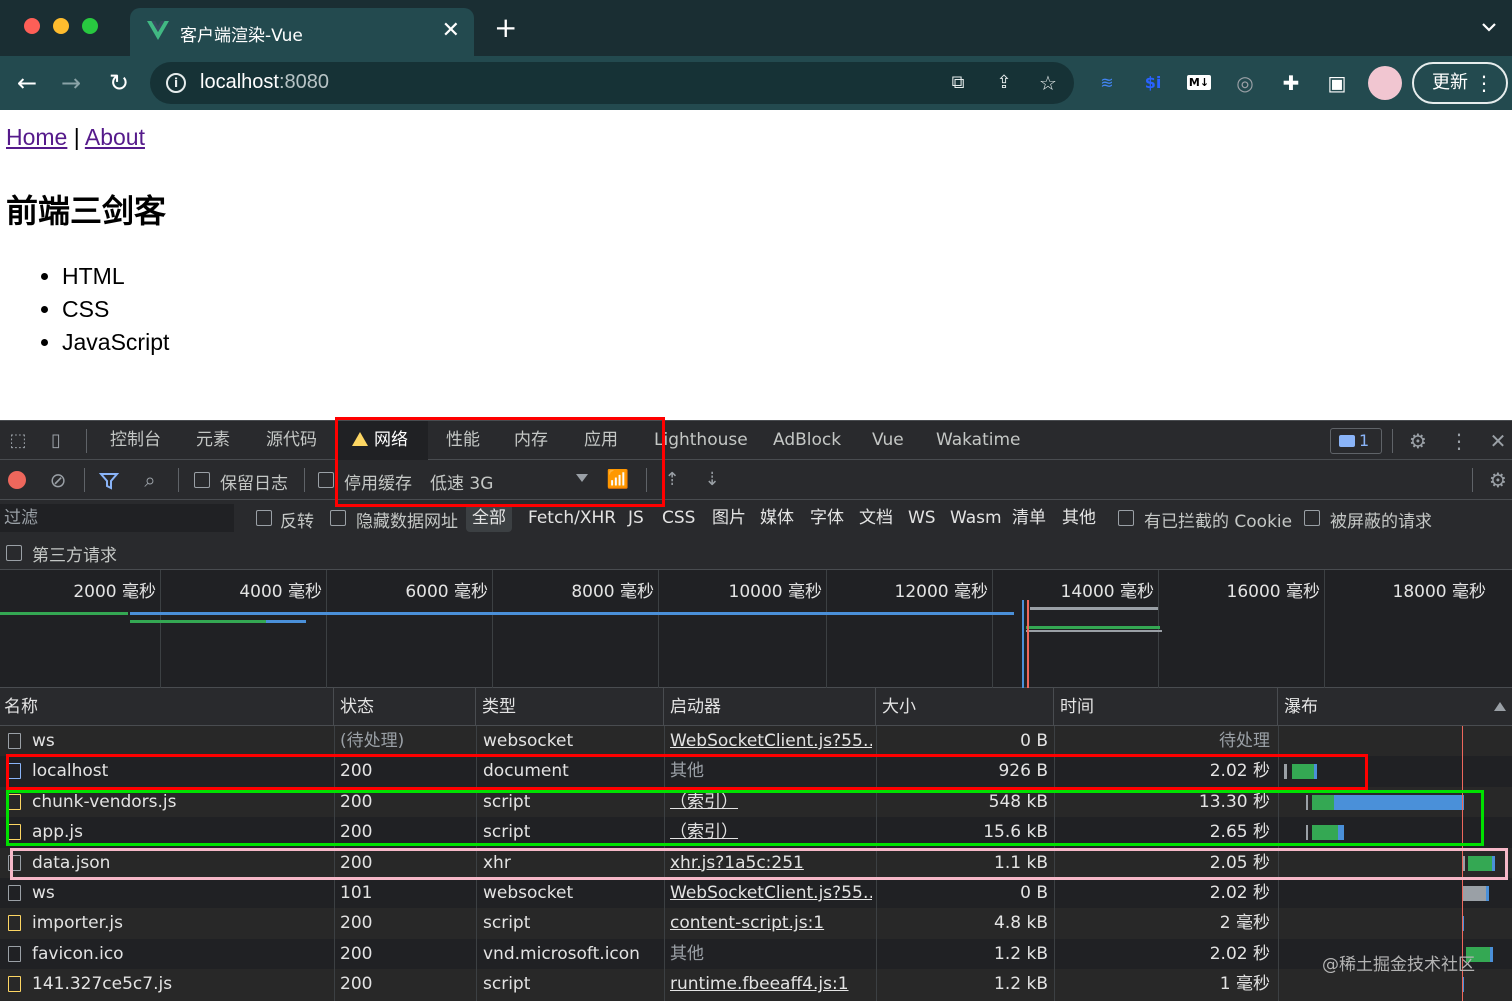 Image resolution: width=1512 pixels, height=1001 pixels. What do you see at coordinates (771, 984) in the screenshot?
I see `cell-initiator: runtime.fbeeaff4.js:1` at bounding box center [771, 984].